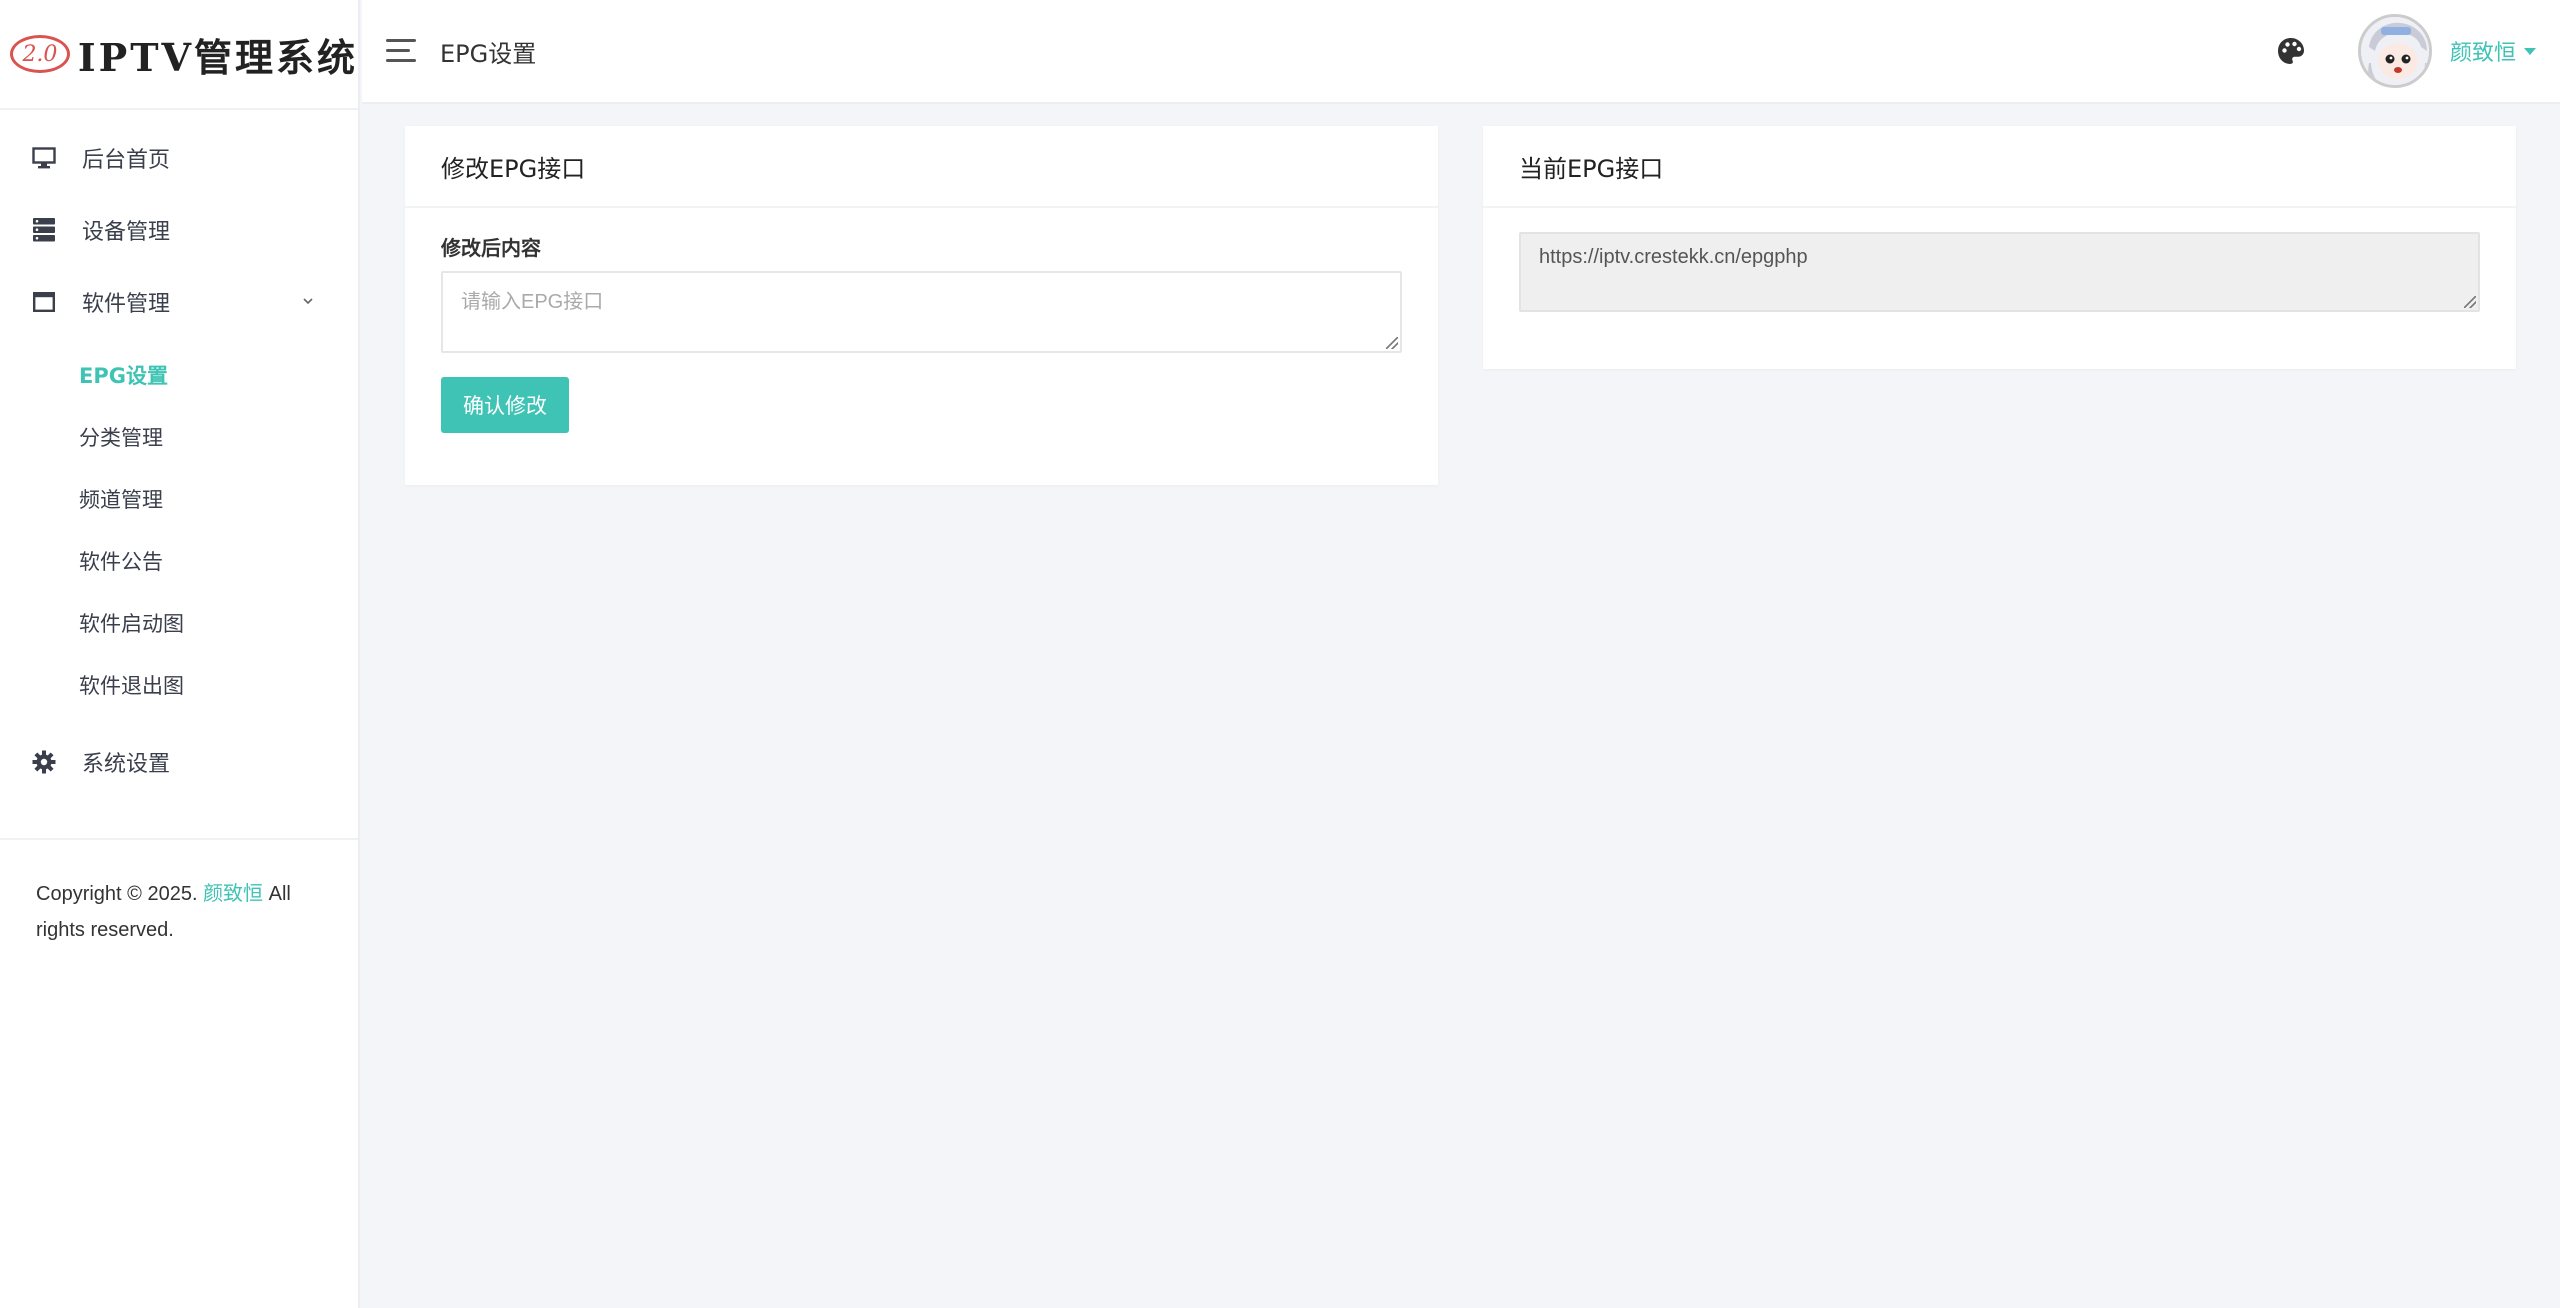 Image resolution: width=2560 pixels, height=1308 pixels. Describe the element at coordinates (126, 232) in the screenshot. I see `sidebar-item-label: 设备管理` at that location.